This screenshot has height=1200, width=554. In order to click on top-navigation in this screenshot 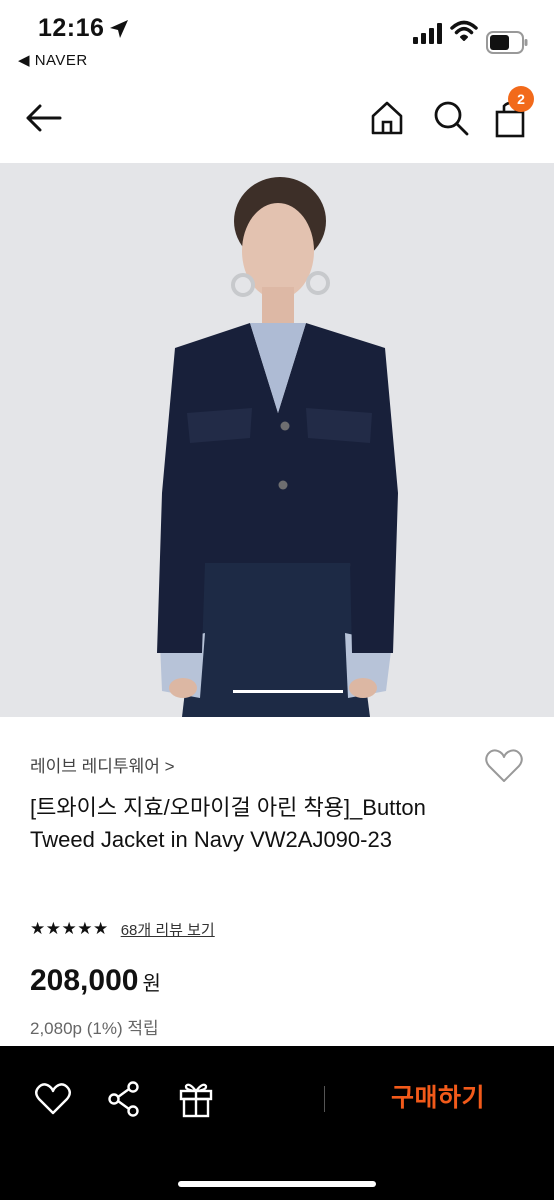, I will do `click(277, 119)`.